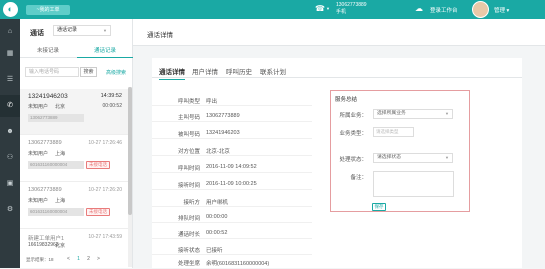 This screenshot has width=545, height=269. What do you see at coordinates (188, 235) in the screenshot?
I see `field-label: 通话时长` at bounding box center [188, 235].